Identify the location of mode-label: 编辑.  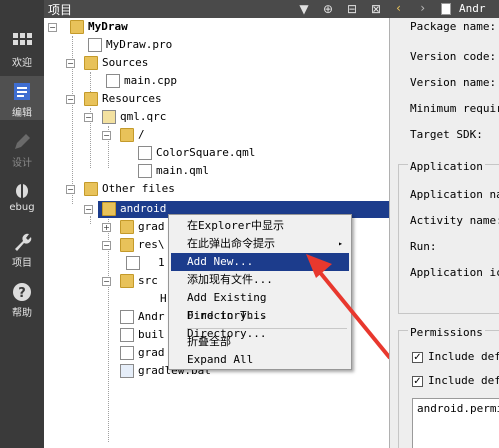
(22, 113).